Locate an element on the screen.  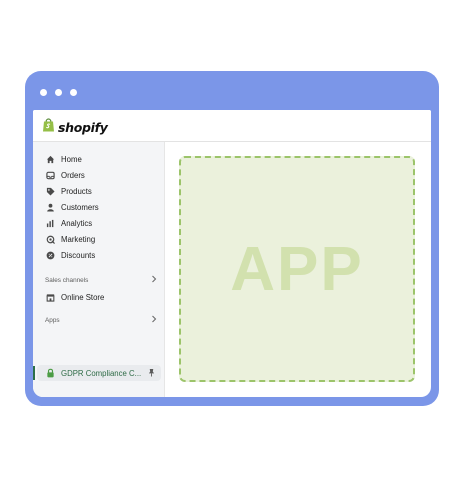
shopify-wordmark: shopify is located at coordinates (83, 127).